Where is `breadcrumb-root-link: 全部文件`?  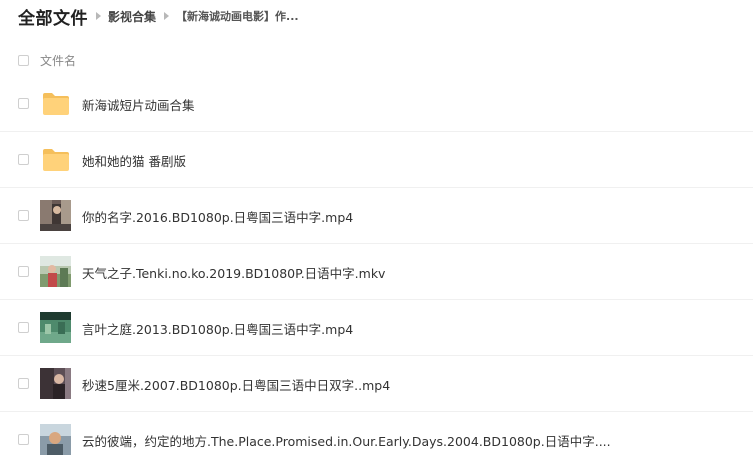
breadcrumb-root-link: 全部文件 is located at coordinates (53, 16).